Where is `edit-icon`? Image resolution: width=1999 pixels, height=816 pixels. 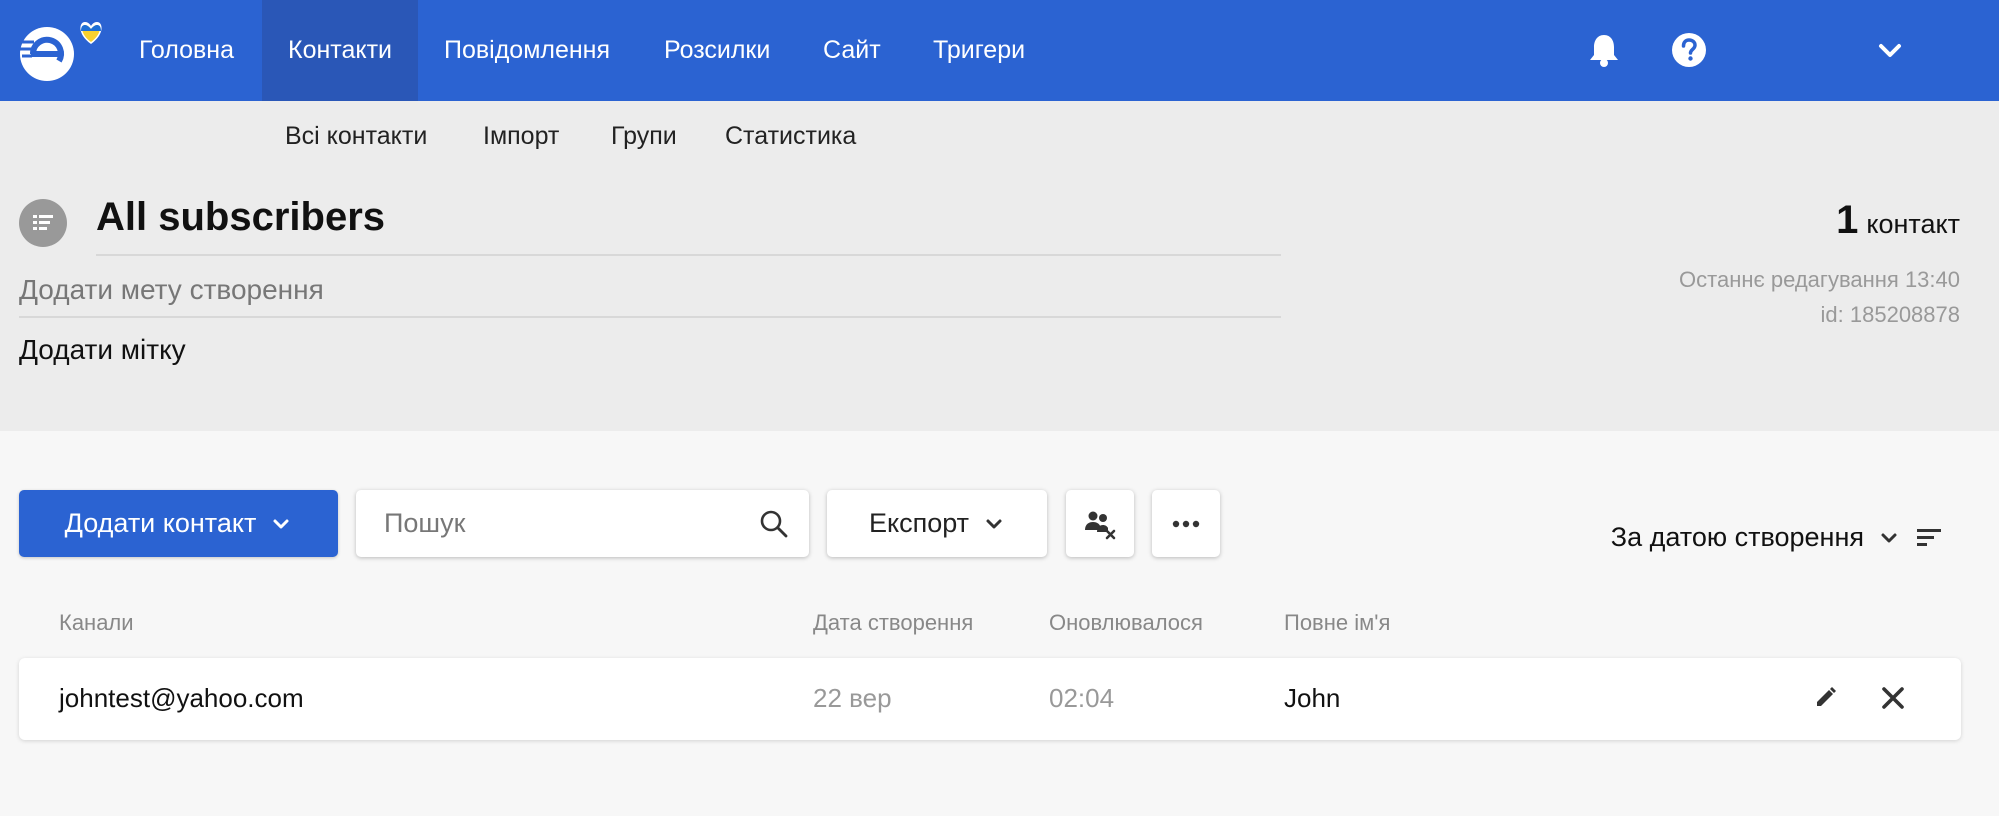 edit-icon is located at coordinates (1825, 698).